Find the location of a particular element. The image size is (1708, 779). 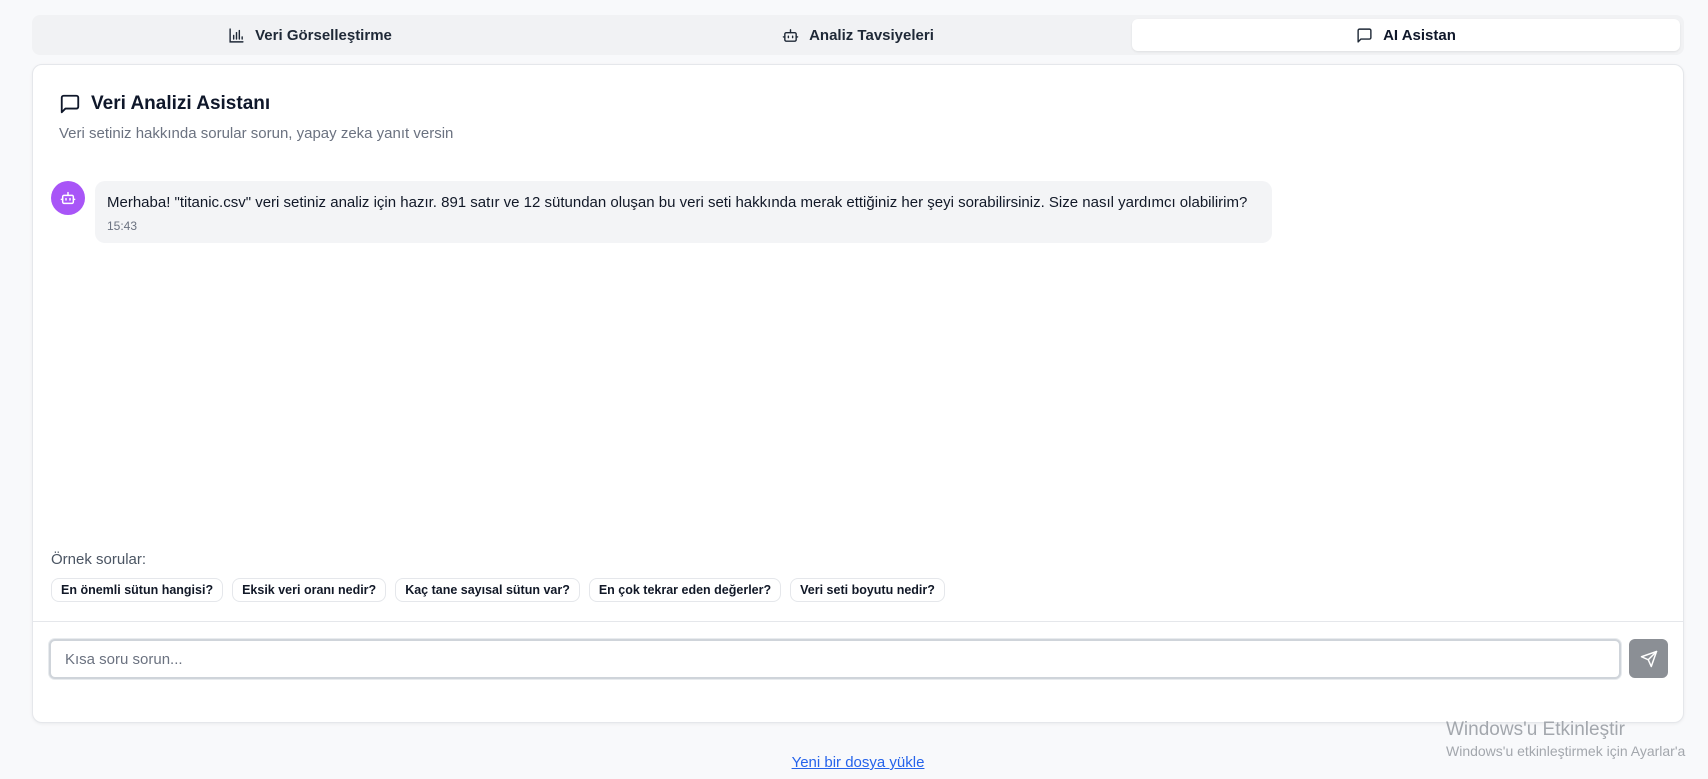

tab-ai-asistan: AI Asistan is located at coordinates (1406, 35).